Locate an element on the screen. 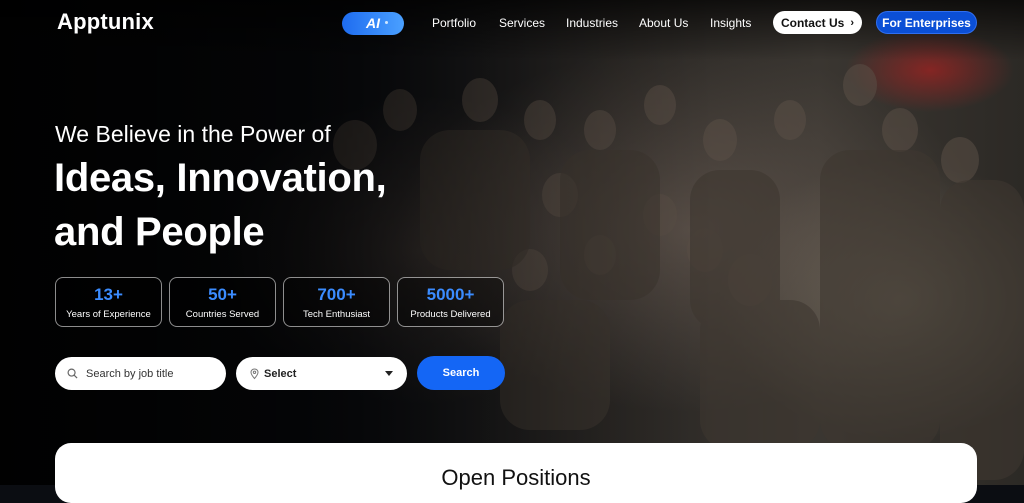 Image resolution: width=1024 pixels, height=503 pixels. hero-subtitle: We Believe in the Power of is located at coordinates (193, 134).